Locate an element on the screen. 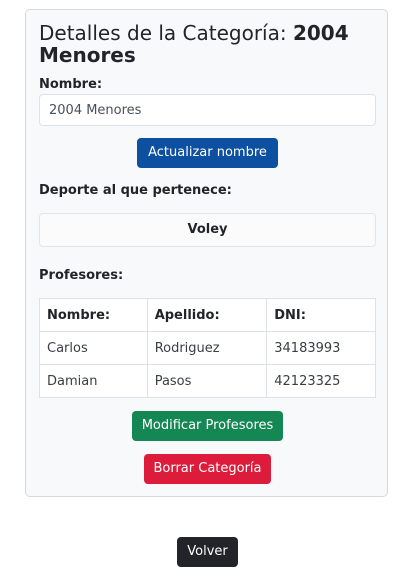 This screenshot has width=412, height=571. teacher-first-name: Damian is located at coordinates (93, 381).